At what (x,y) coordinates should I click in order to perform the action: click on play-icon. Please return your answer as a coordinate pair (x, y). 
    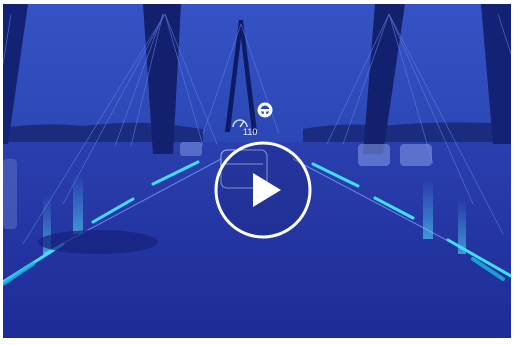
    Looking at the image, I should click on (263, 190).